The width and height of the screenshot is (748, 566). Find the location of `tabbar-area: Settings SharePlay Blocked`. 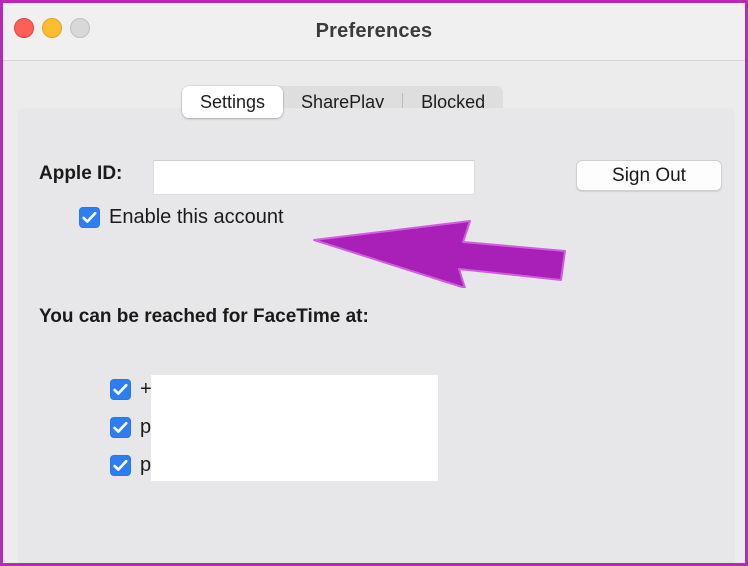

tabbar-area: Settings SharePlay Blocked is located at coordinates (374, 89).